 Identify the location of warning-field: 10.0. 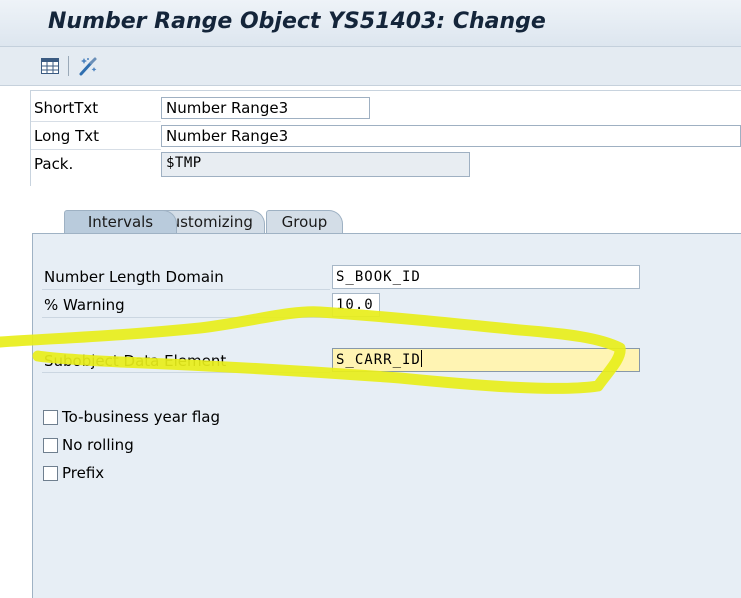
(356, 305).